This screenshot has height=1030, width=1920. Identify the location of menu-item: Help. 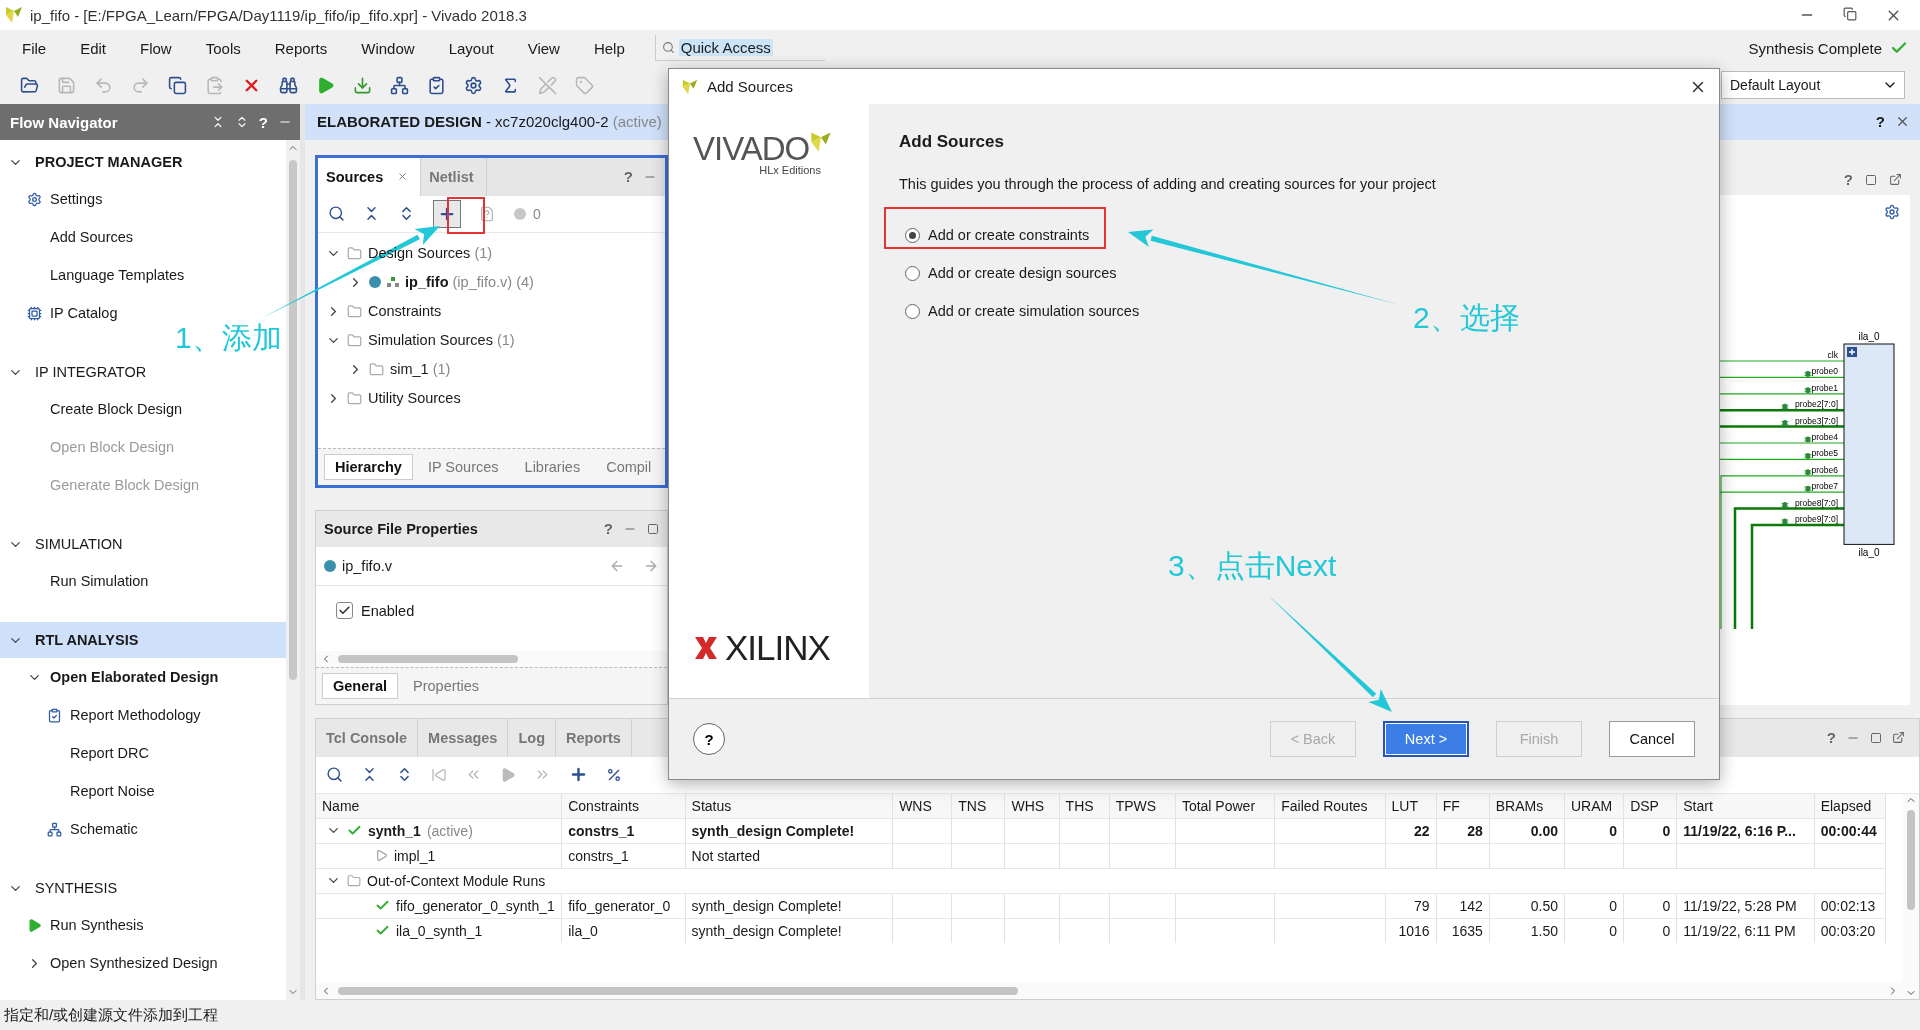
(609, 48).